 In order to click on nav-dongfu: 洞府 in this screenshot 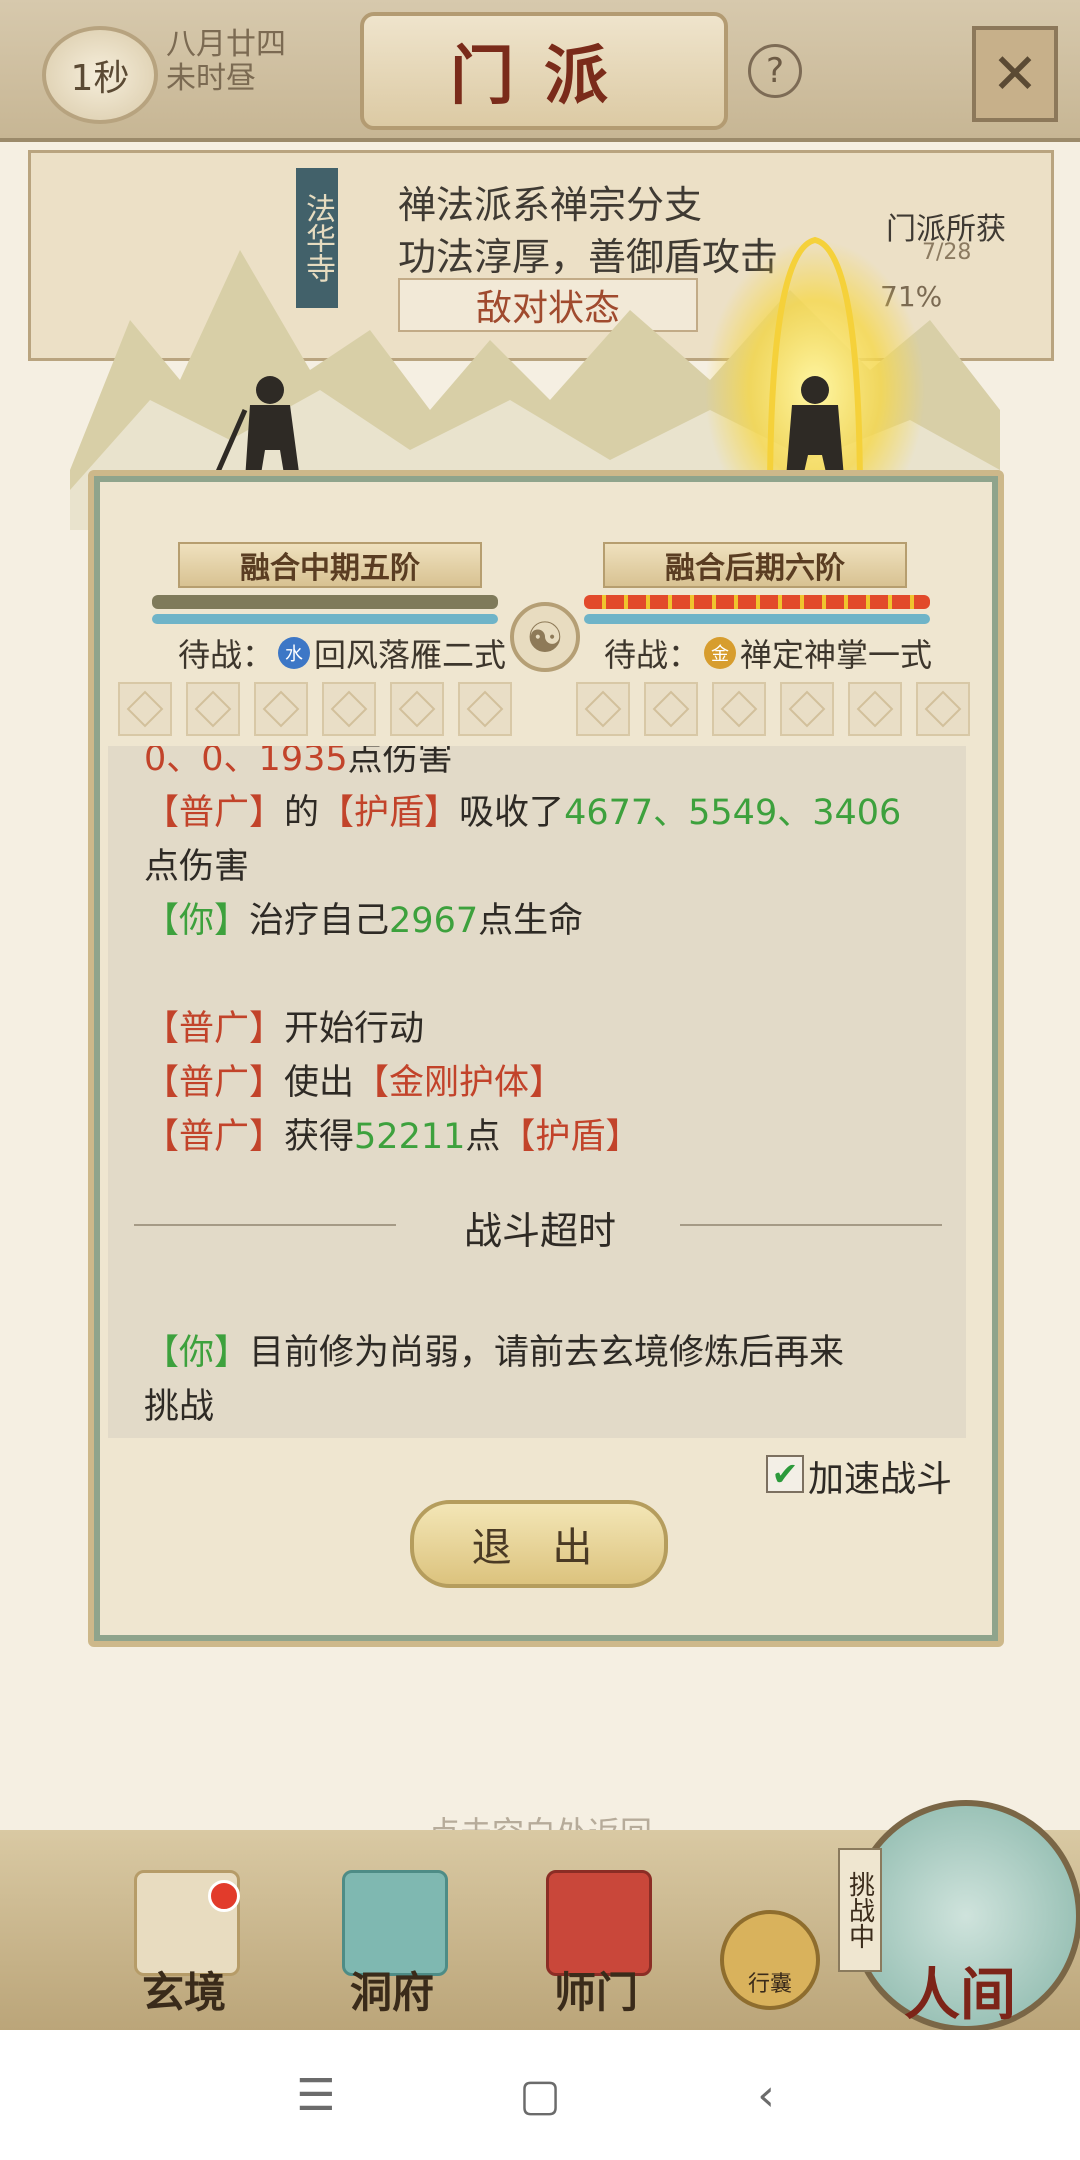, I will do `click(392, 1945)`.